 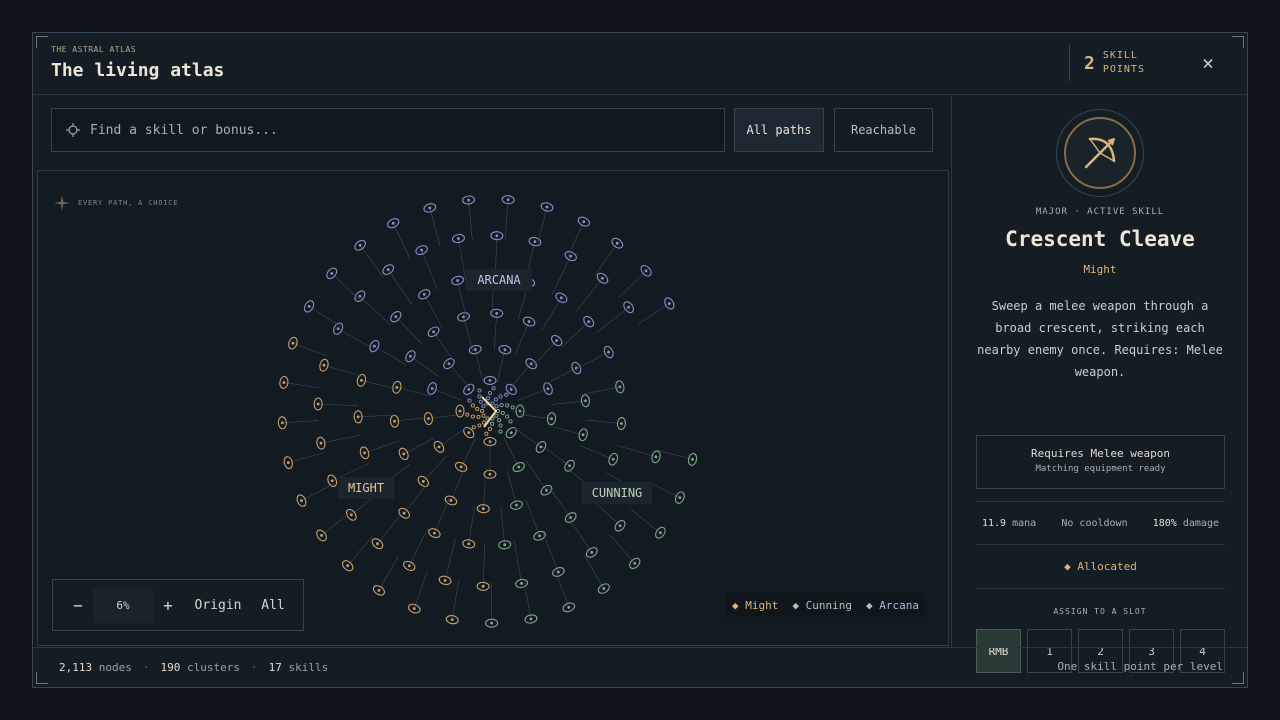 I want to click on search-input, so click(x=390, y=130).